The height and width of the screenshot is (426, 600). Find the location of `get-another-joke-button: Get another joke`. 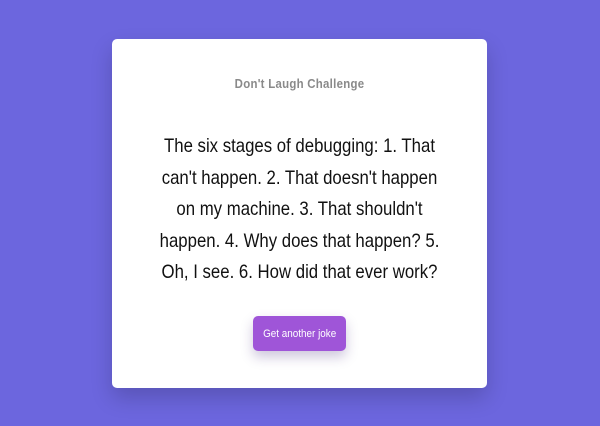

get-another-joke-button: Get another joke is located at coordinates (299, 333).